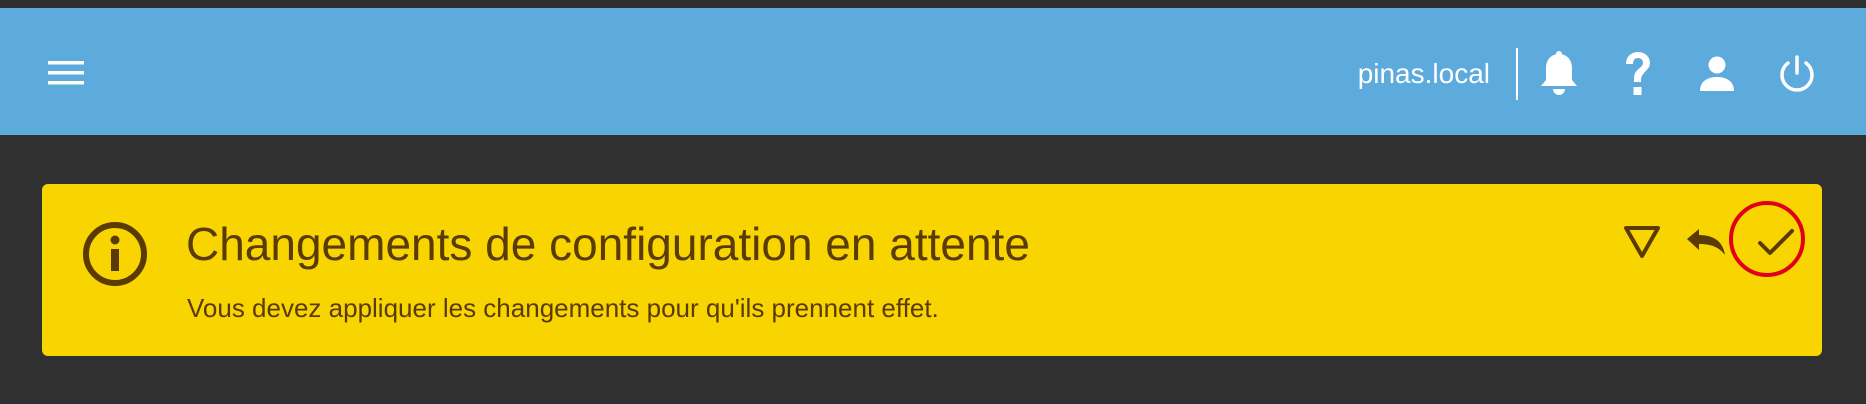 The height and width of the screenshot is (404, 1866). Describe the element at coordinates (115, 254) in the screenshot. I see `info-circle-icon` at that location.